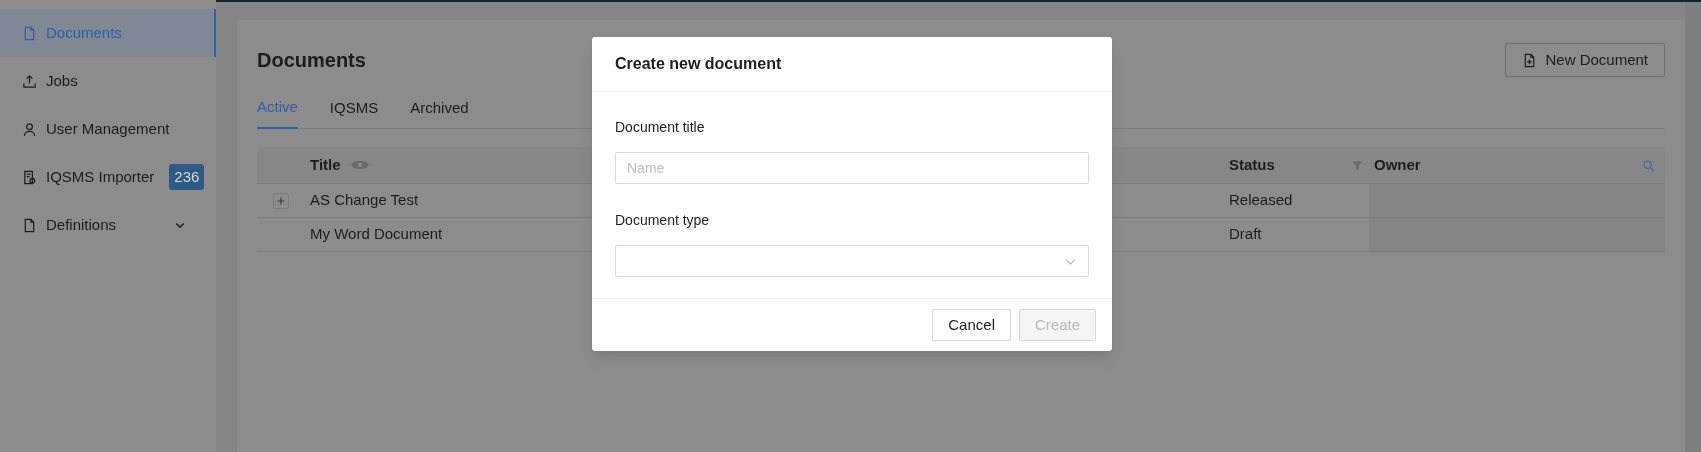 This screenshot has height=452, width=1701. I want to click on column-header: Status, so click(1252, 164).